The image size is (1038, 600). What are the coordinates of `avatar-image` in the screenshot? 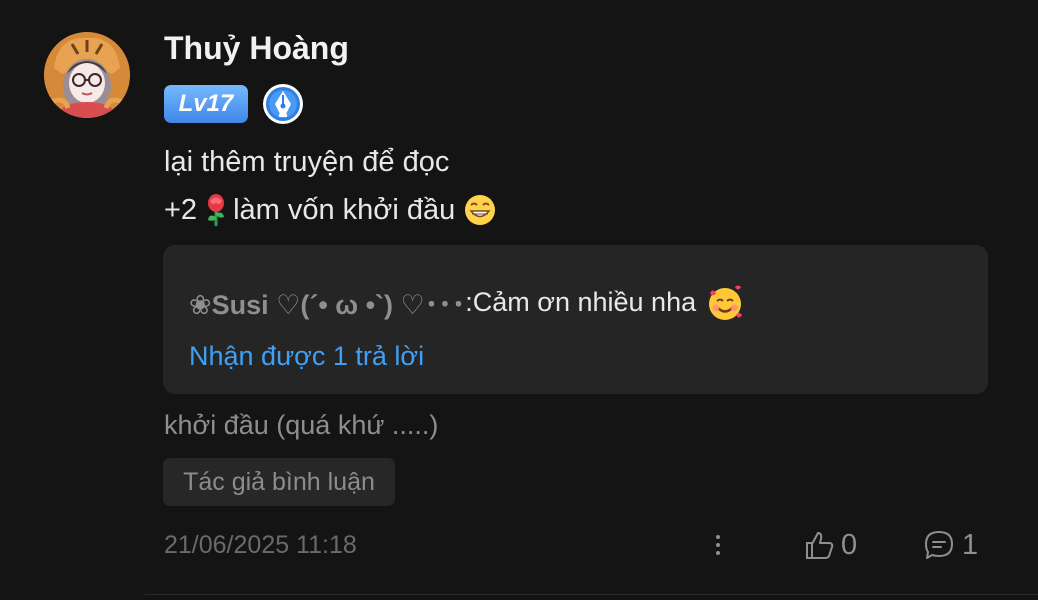 It's located at (87, 75).